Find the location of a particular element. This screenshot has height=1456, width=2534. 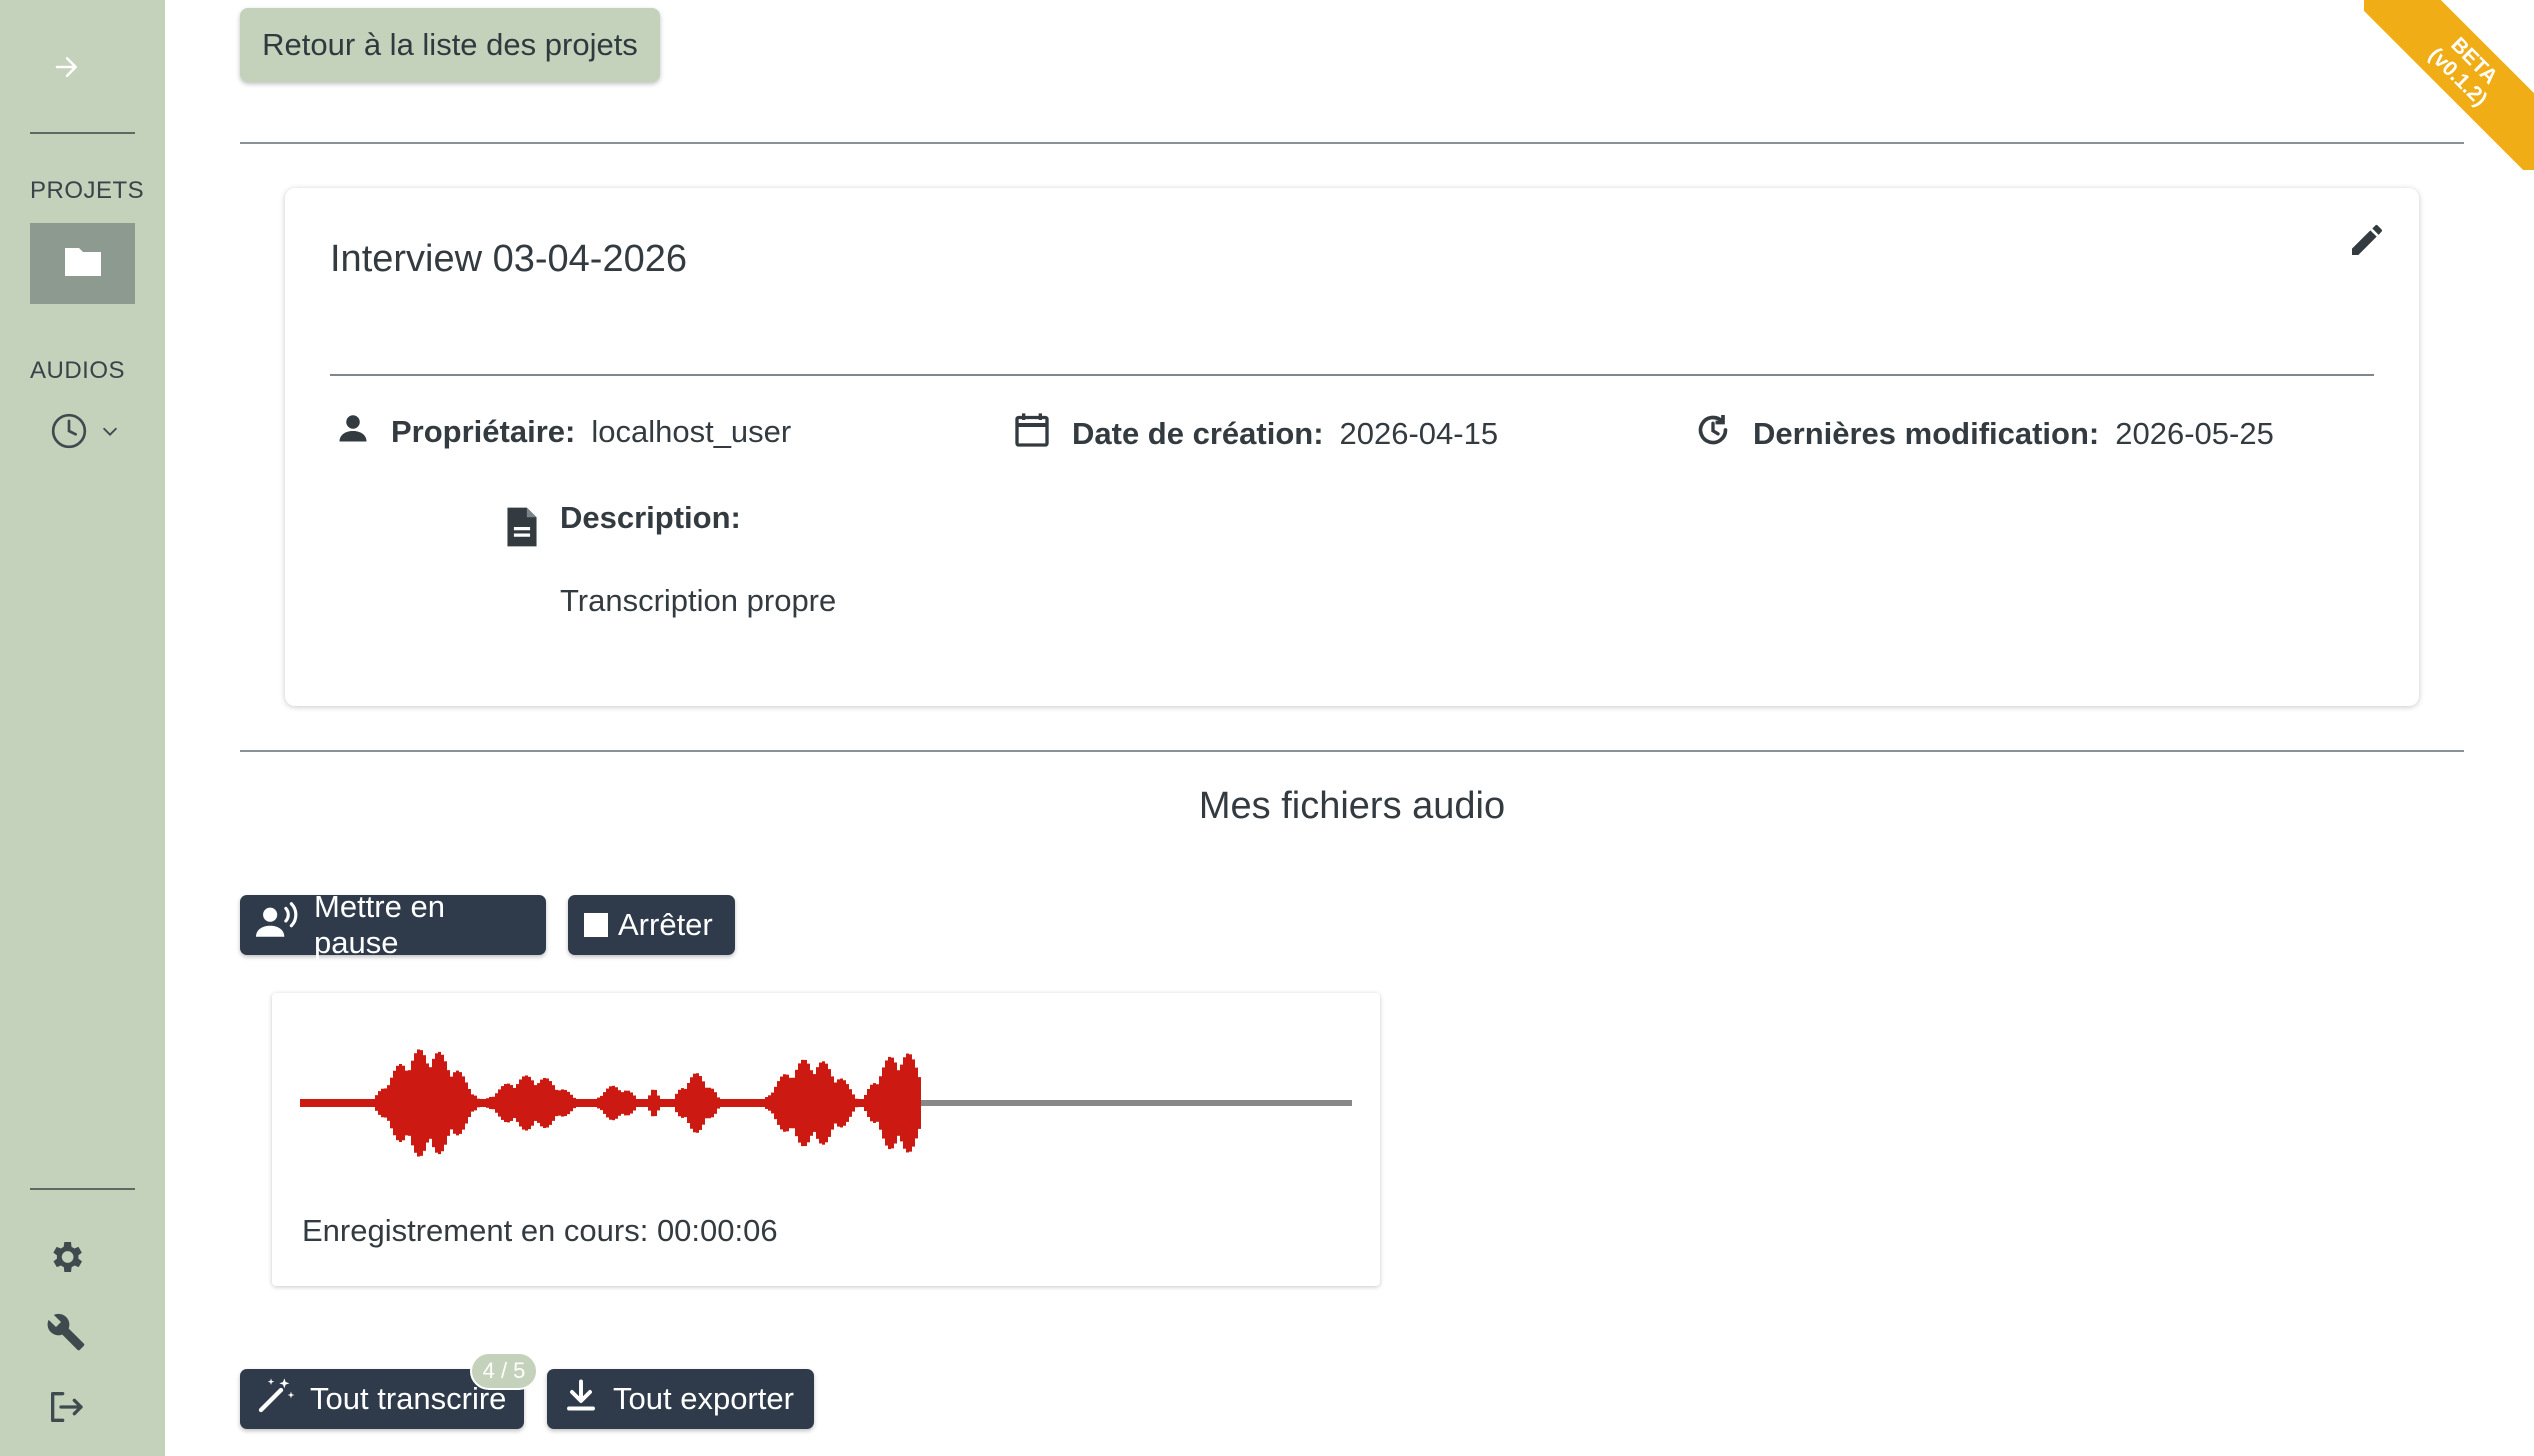

created-value: 2026-04-15 is located at coordinates (1419, 433).